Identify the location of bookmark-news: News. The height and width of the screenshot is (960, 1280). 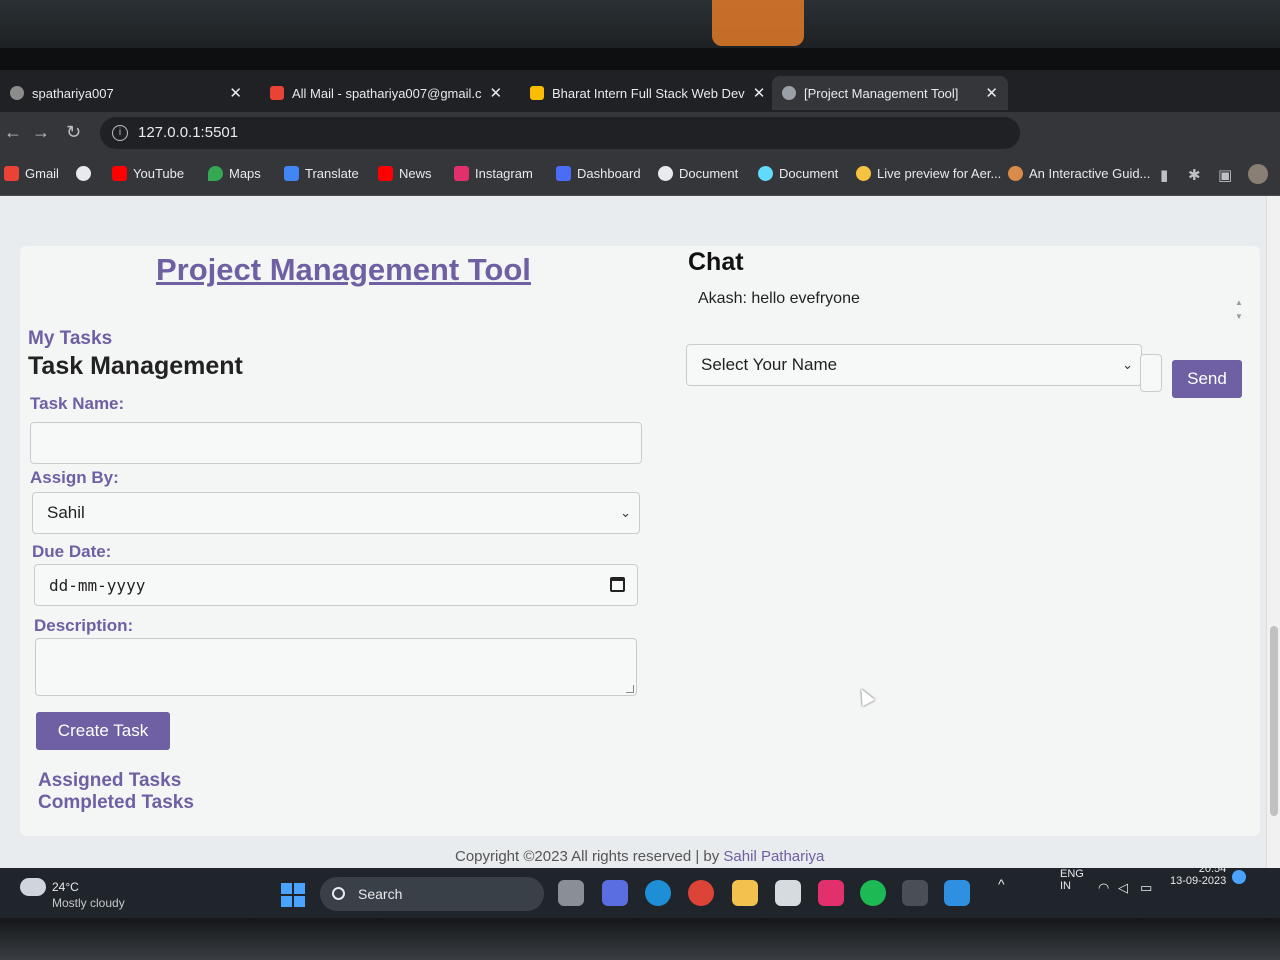
(405, 173).